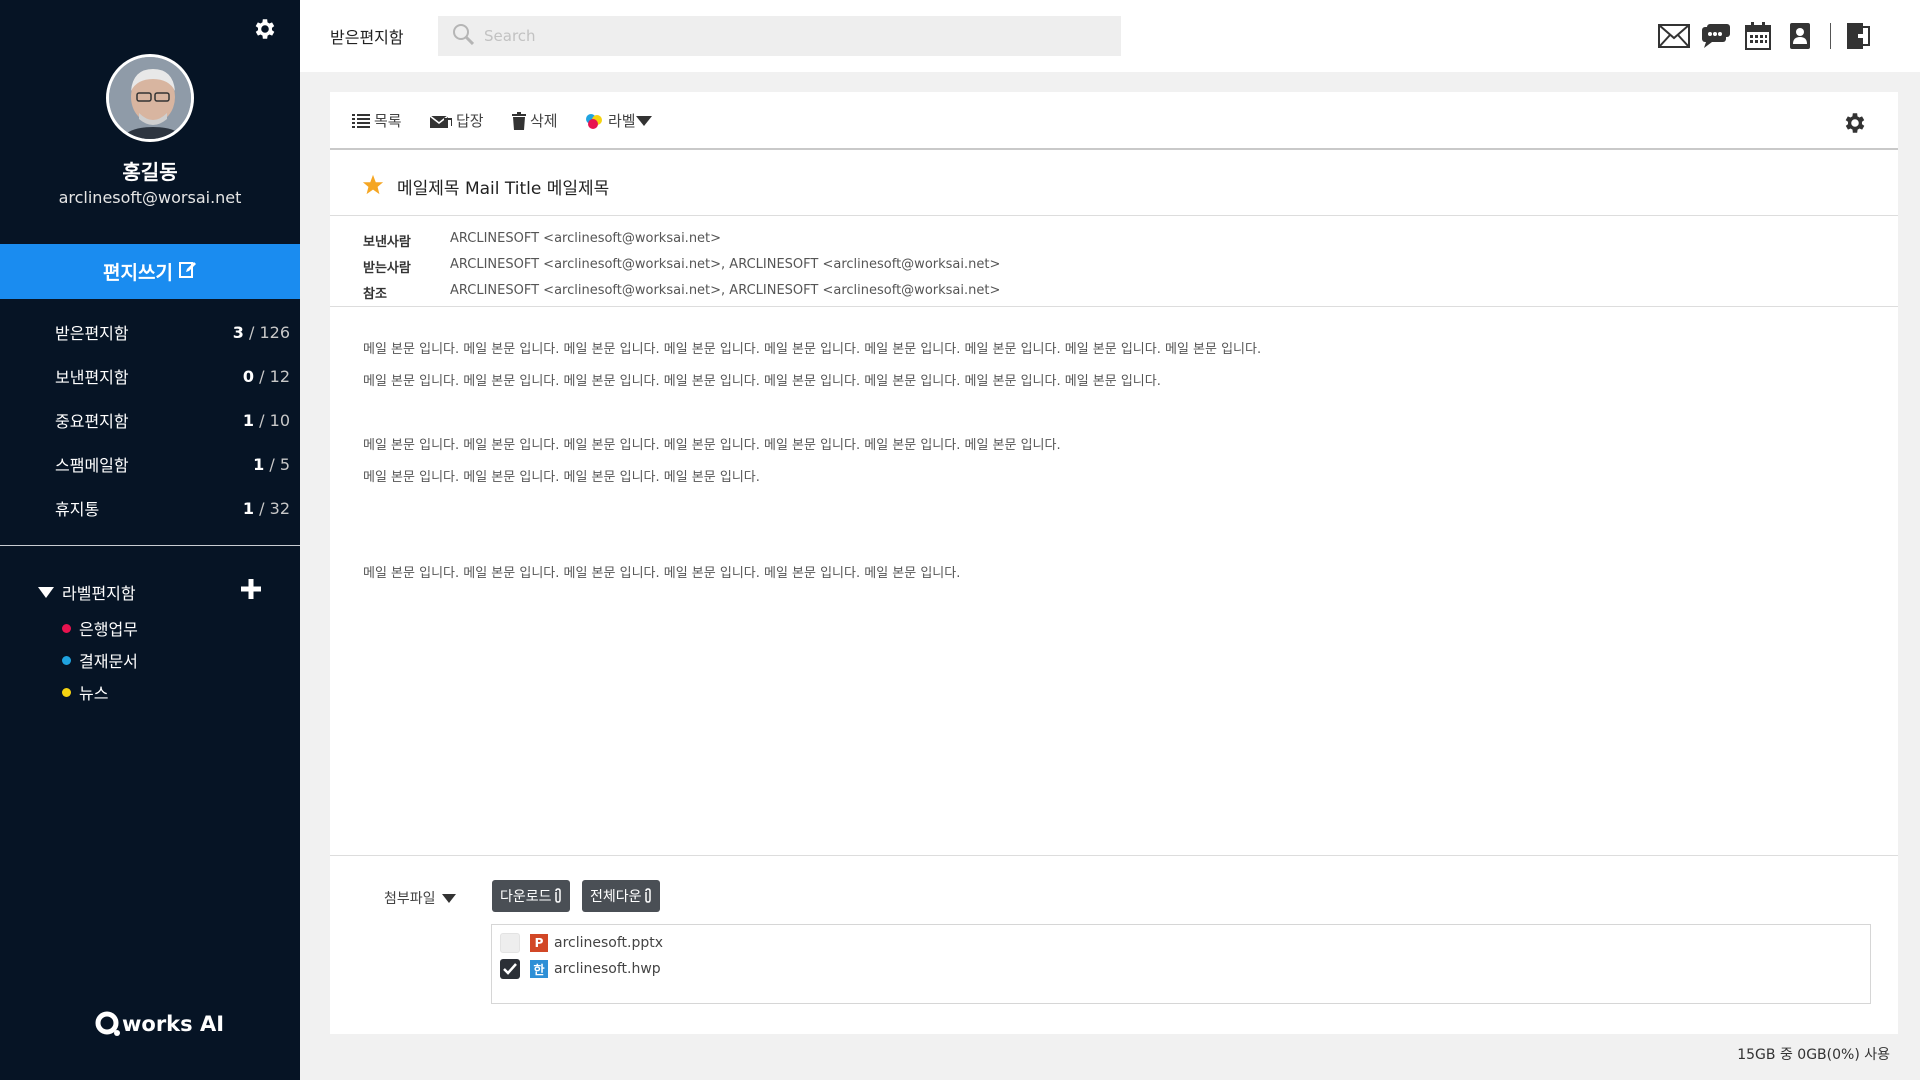 The image size is (1920, 1080). What do you see at coordinates (616, 897) in the screenshot?
I see `download-all-label: 전체다운` at bounding box center [616, 897].